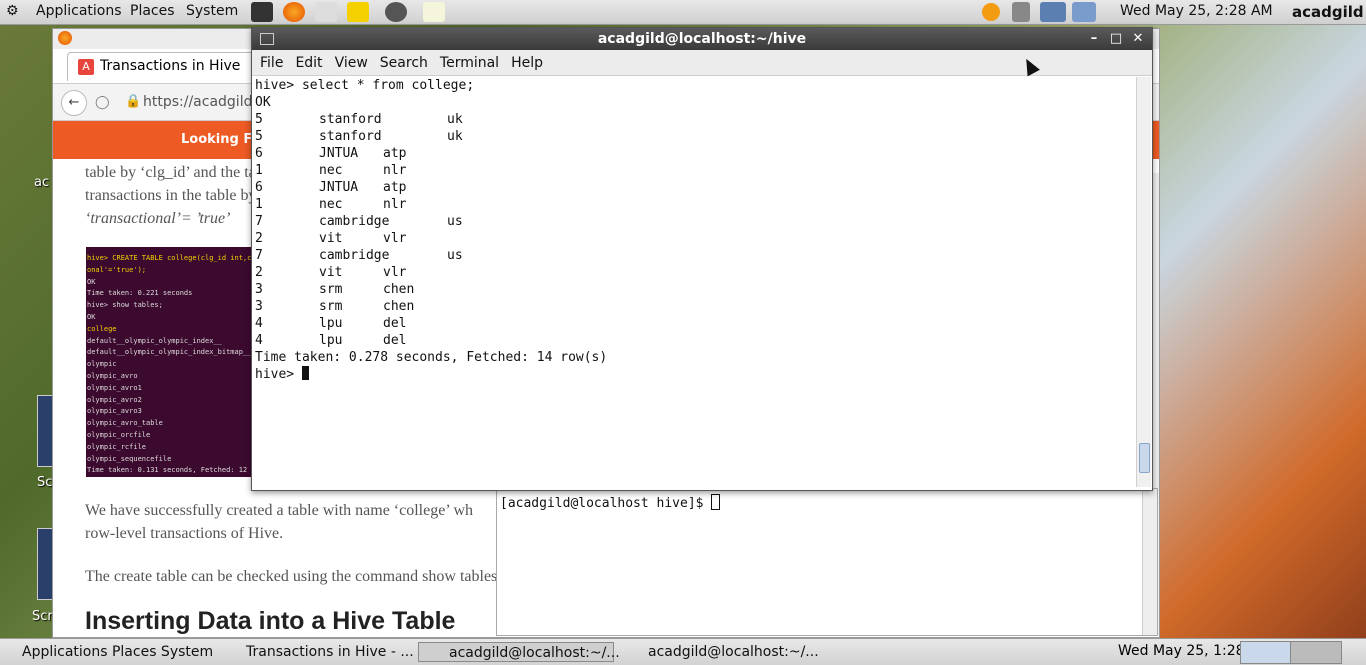 This screenshot has width=1366, height=665. I want to click on result-row: 7 cambridge us, so click(431, 255).